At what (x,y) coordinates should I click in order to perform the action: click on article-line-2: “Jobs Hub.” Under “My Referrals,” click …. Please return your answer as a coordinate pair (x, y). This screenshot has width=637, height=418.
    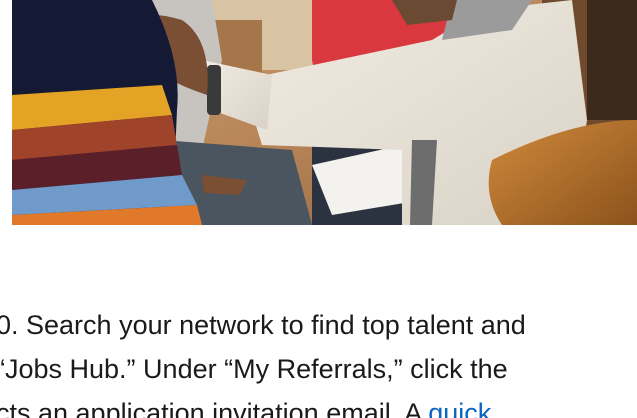
    Looking at the image, I should click on (254, 369).